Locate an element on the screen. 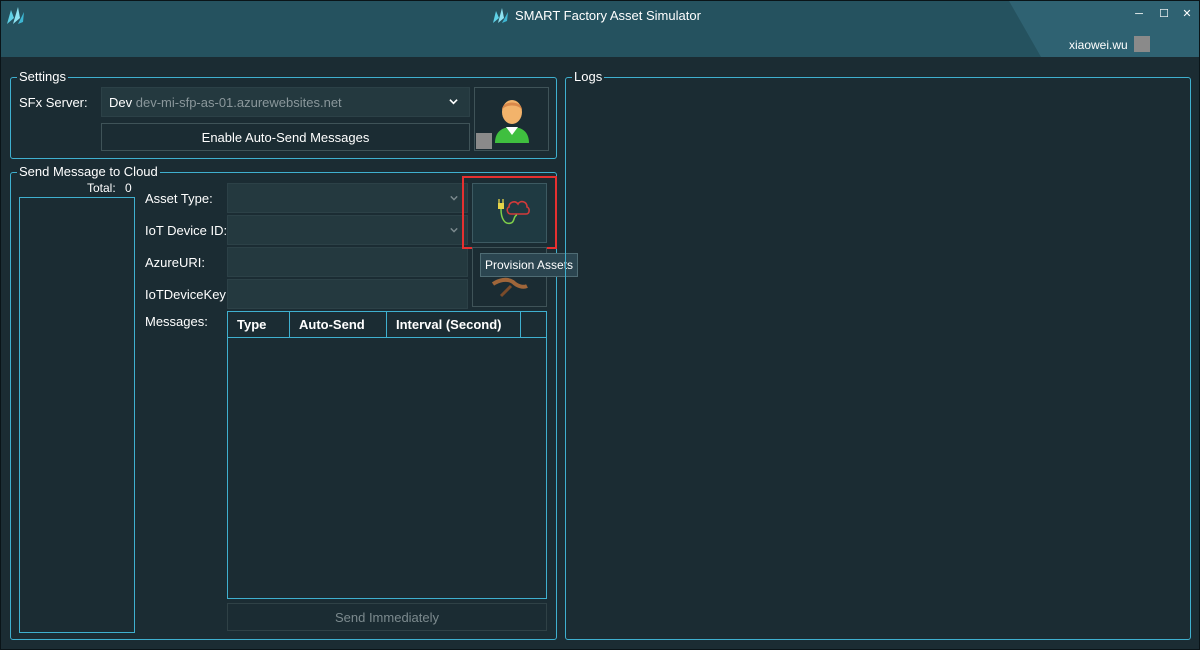  enable-auto-send-button: Enable Auto-Send Messages is located at coordinates (285, 137).